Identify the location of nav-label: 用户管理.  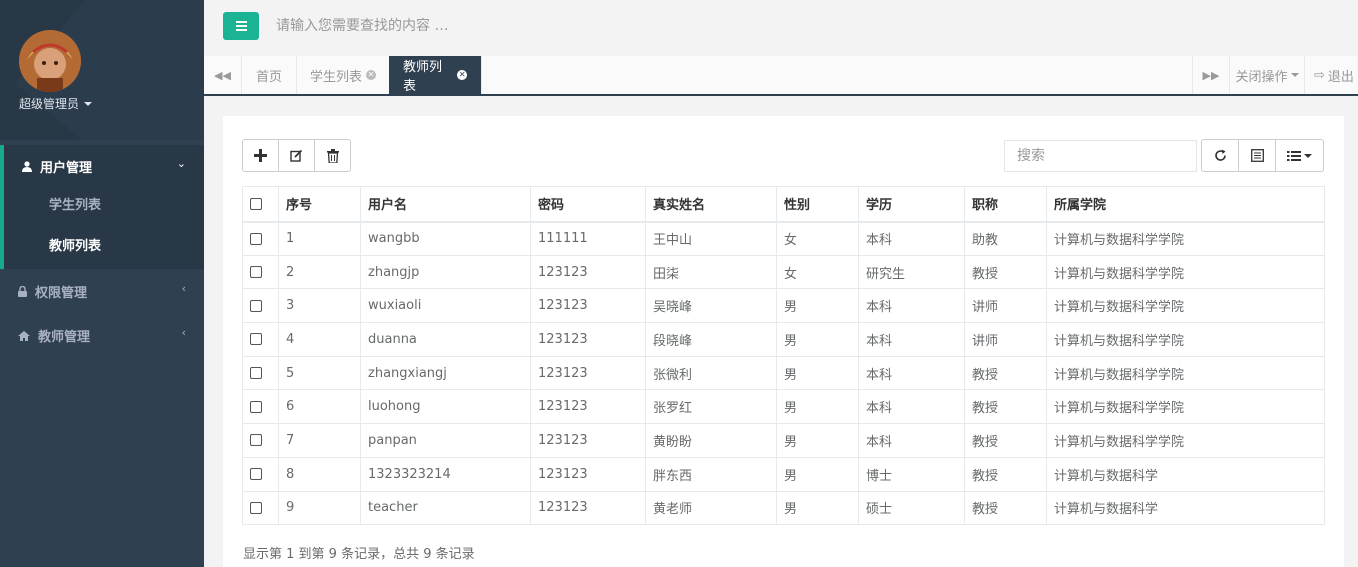
(66, 168).